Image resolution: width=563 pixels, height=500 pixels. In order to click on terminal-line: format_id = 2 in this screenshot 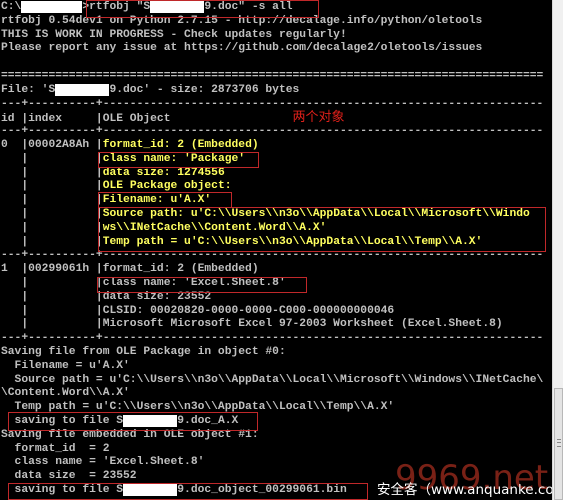, I will do `click(272, 450)`.